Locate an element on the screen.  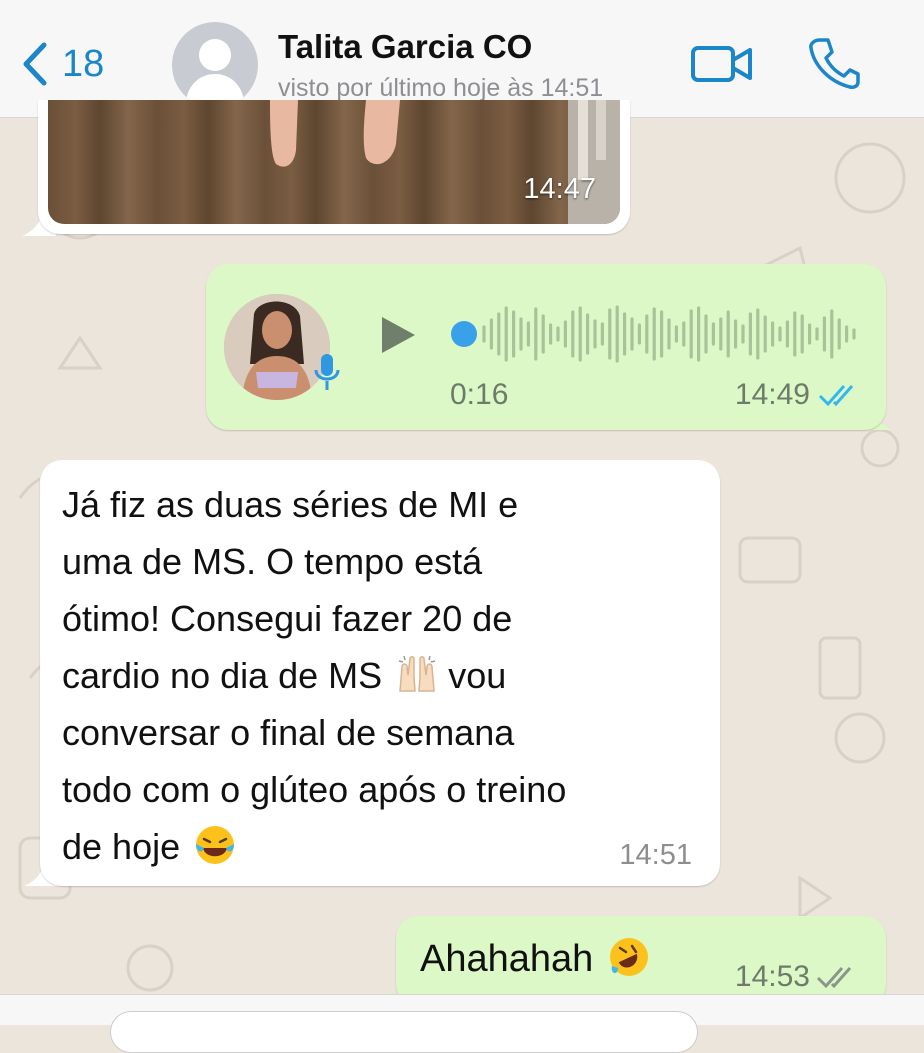
message-time: 14:47 is located at coordinates (559, 189).